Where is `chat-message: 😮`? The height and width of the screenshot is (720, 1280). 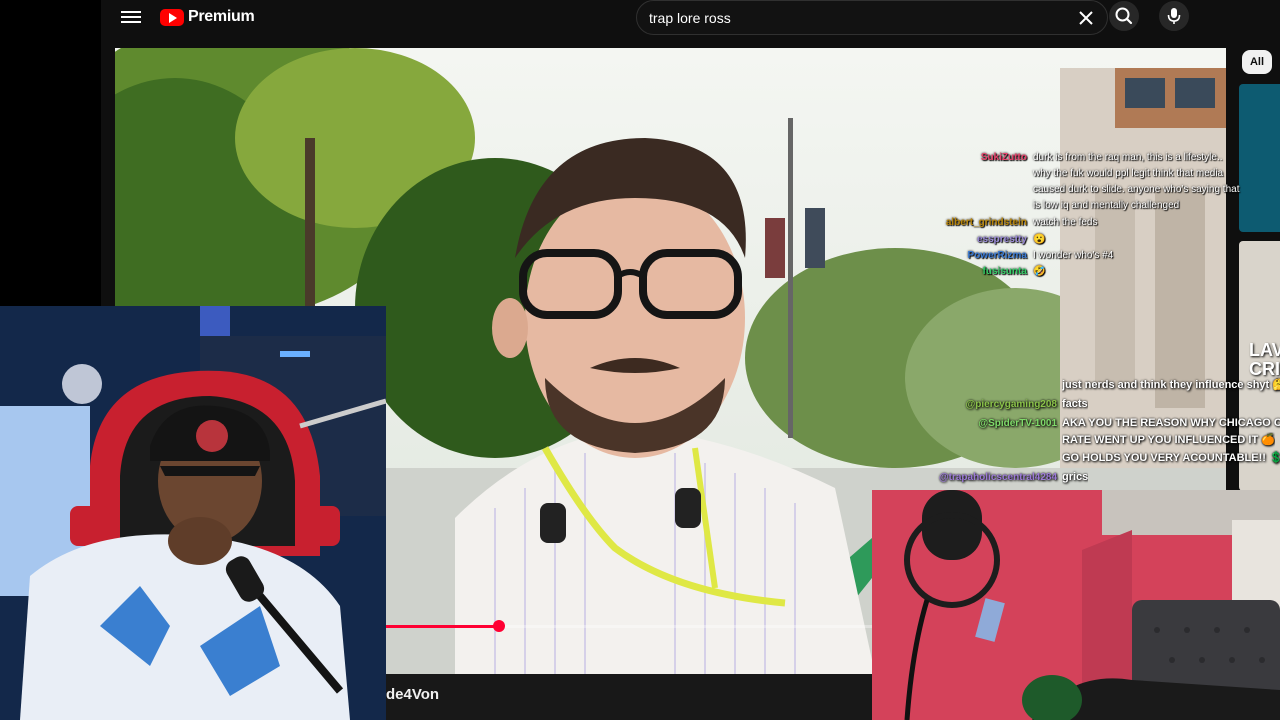 chat-message: 😮 is located at coordinates (1039, 239).